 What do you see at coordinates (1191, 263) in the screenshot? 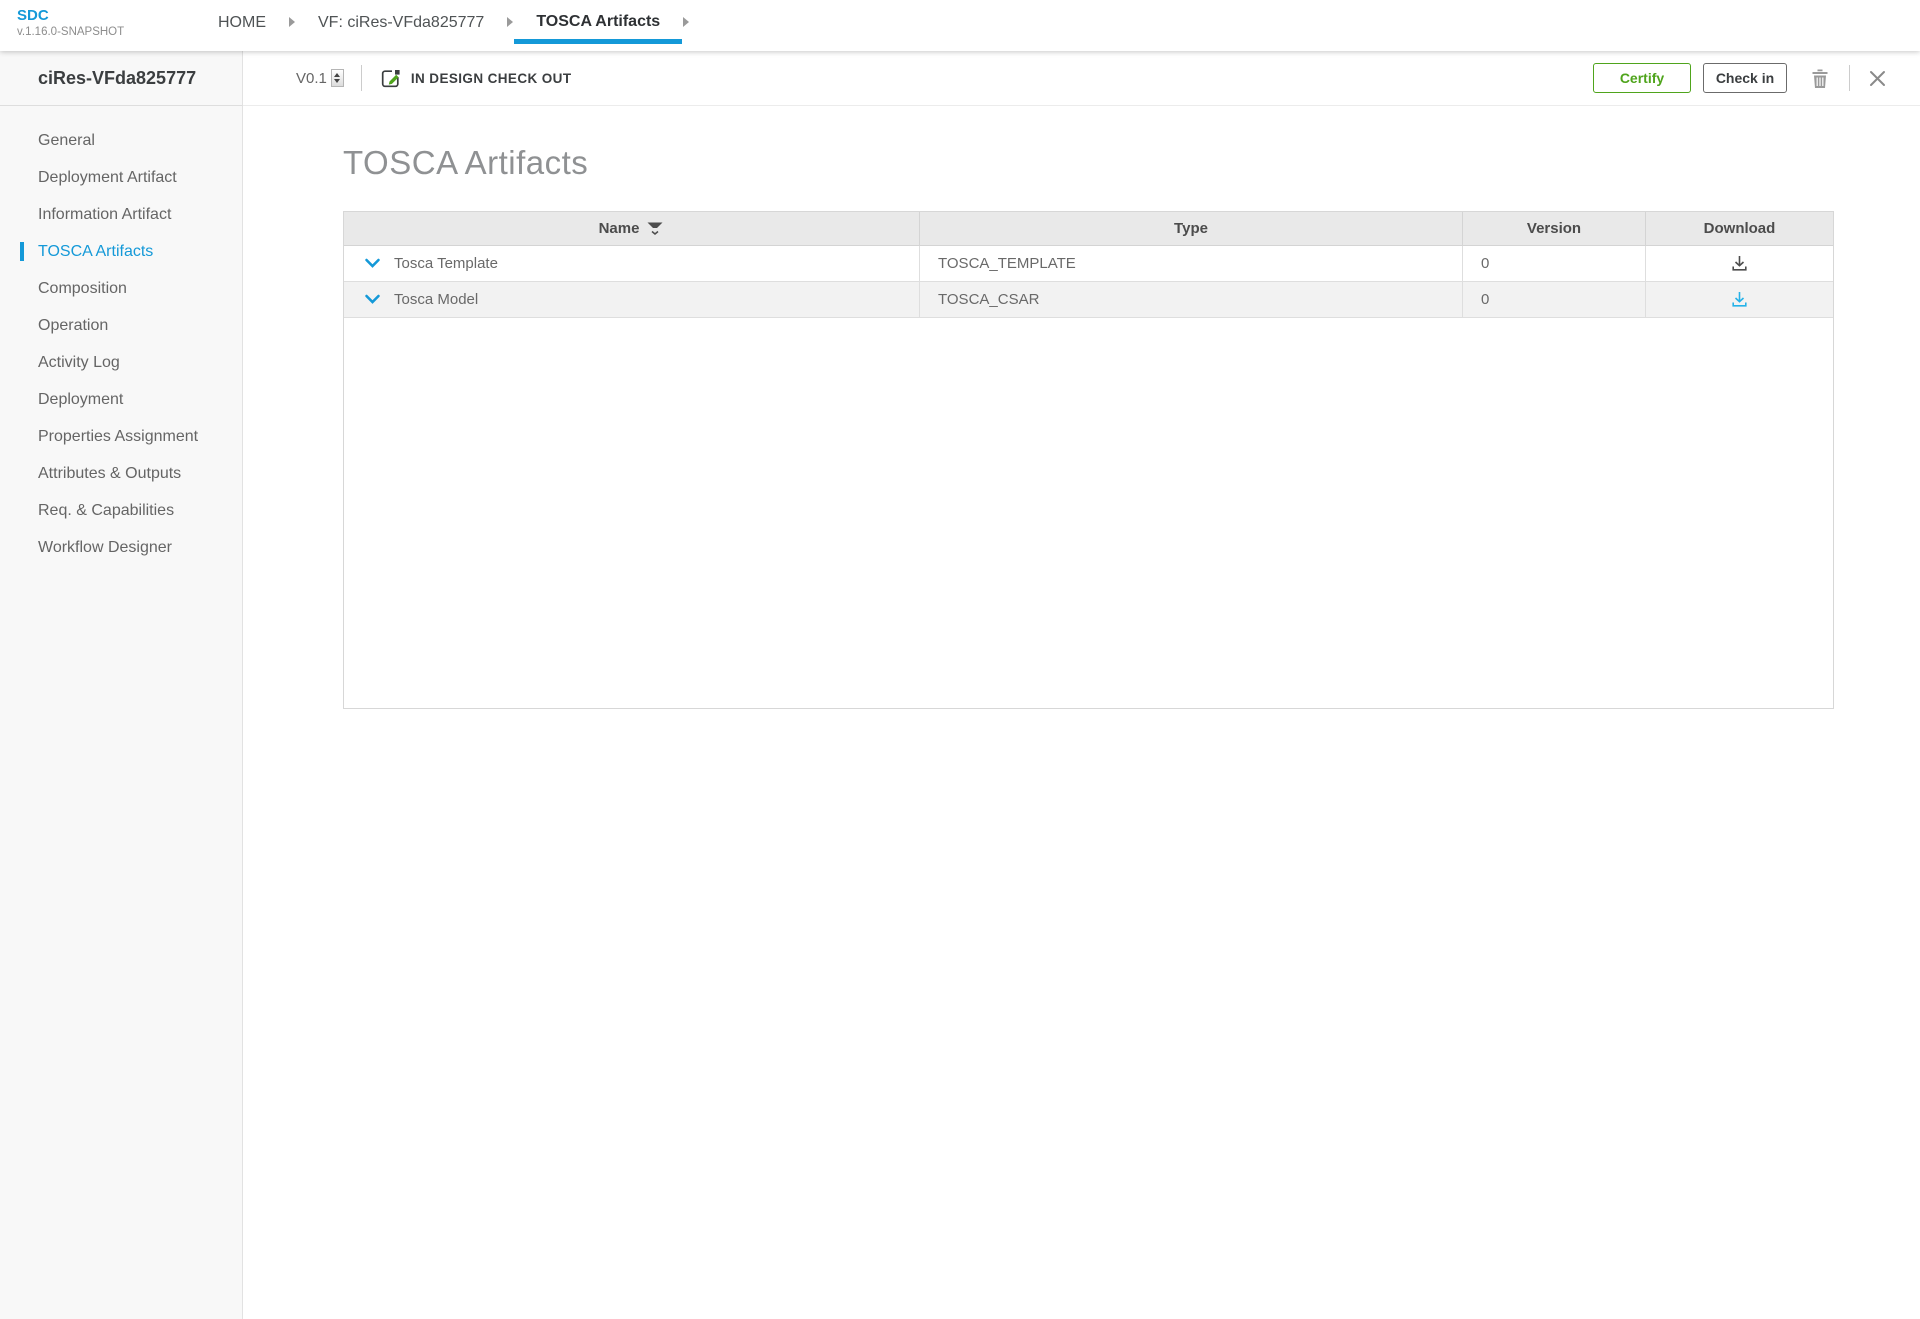
I see `artifact-type-cell: TOSCA_TEMPLATE` at bounding box center [1191, 263].